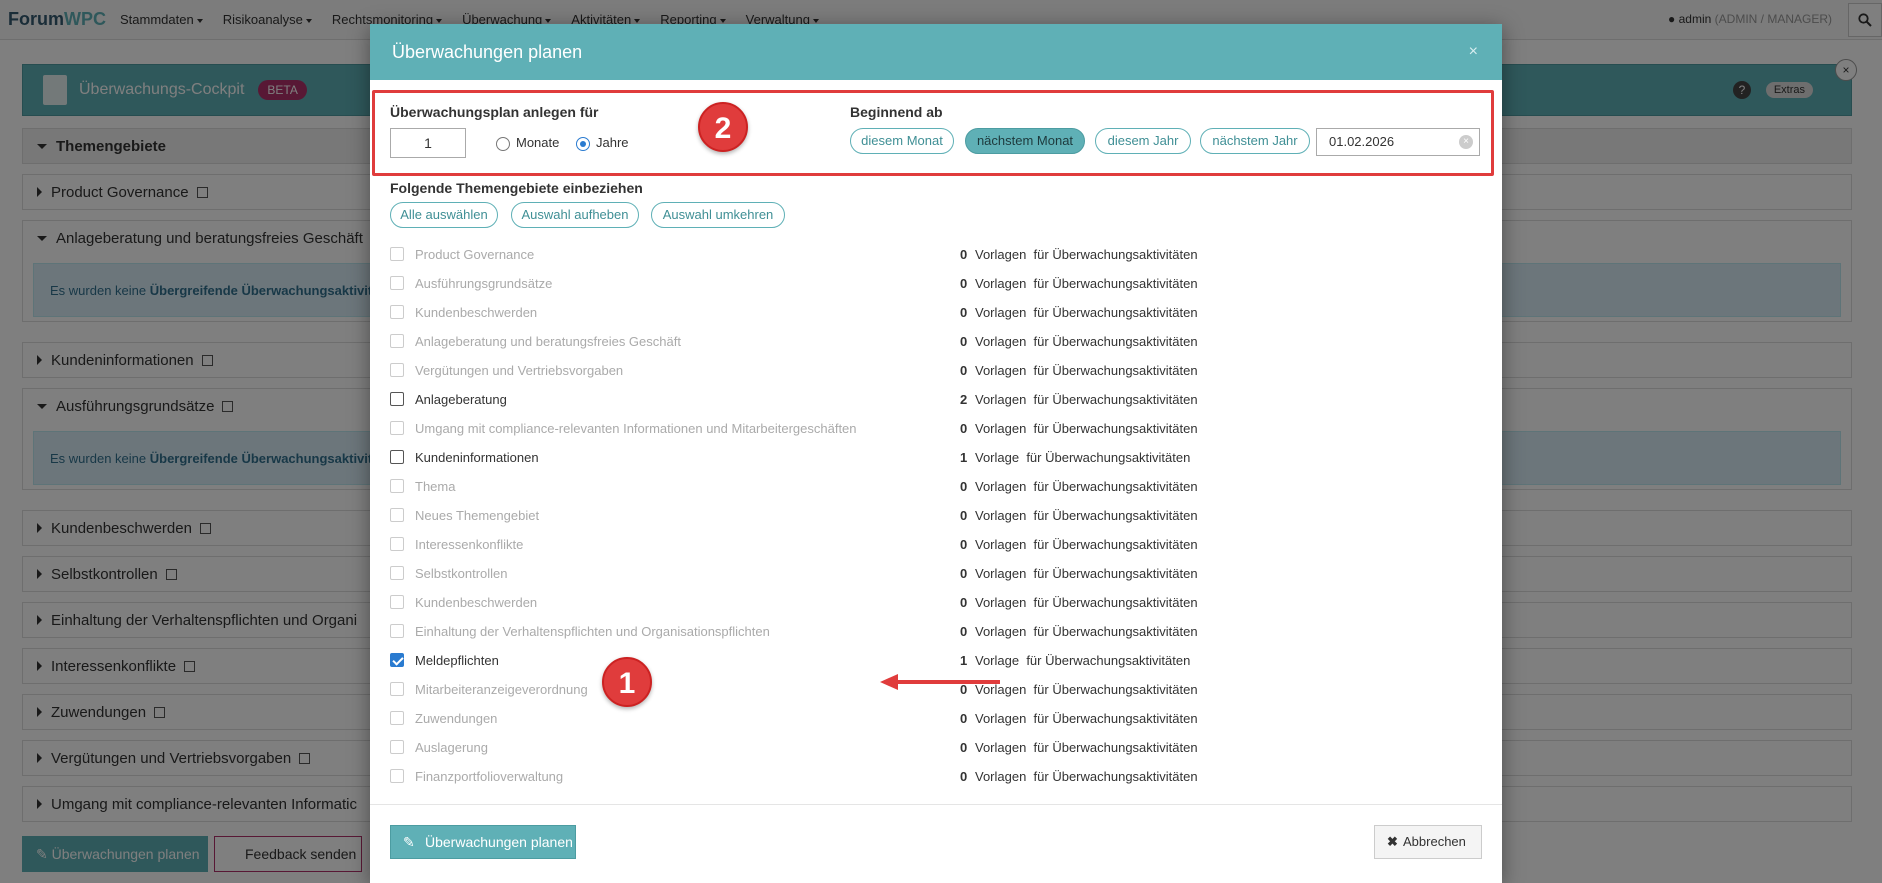 Image resolution: width=1882 pixels, height=883 pixels. Describe the element at coordinates (456, 718) in the screenshot. I see `topic-name: Zuwendungen` at that location.